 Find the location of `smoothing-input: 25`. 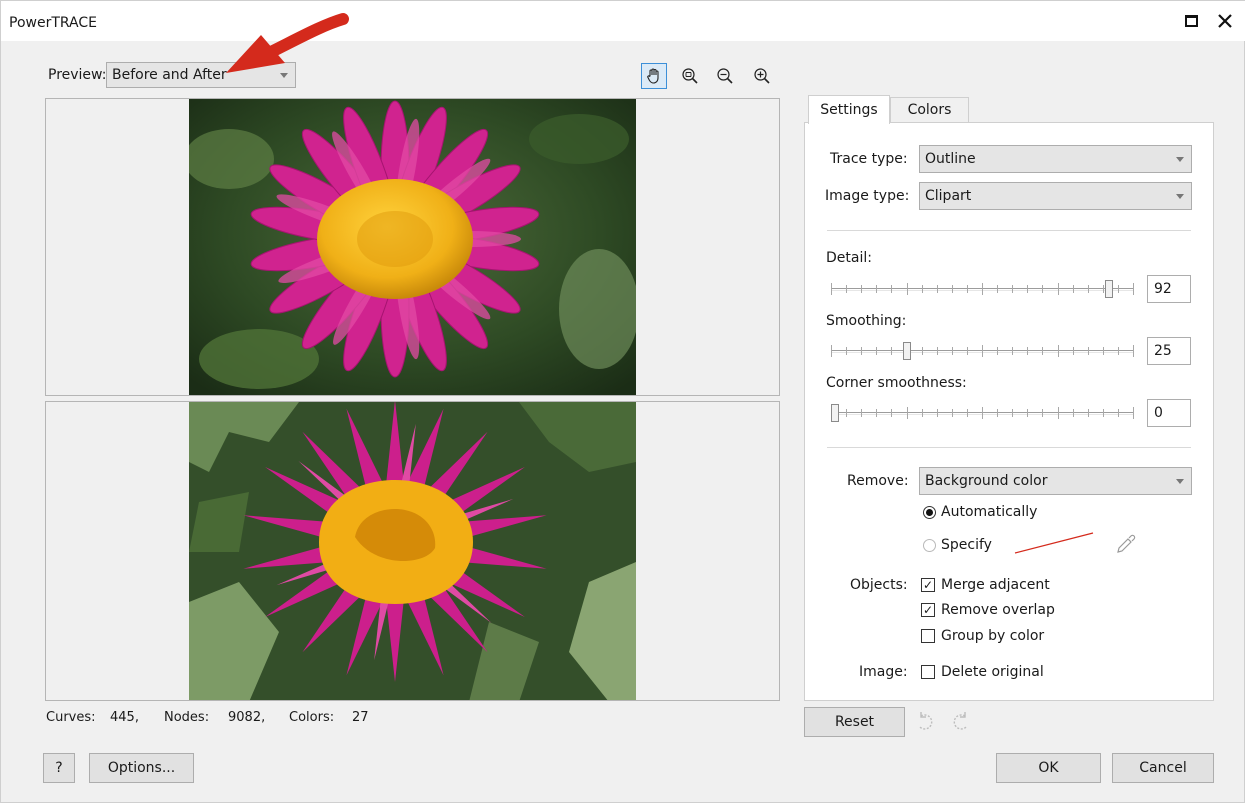

smoothing-input: 25 is located at coordinates (1169, 351).